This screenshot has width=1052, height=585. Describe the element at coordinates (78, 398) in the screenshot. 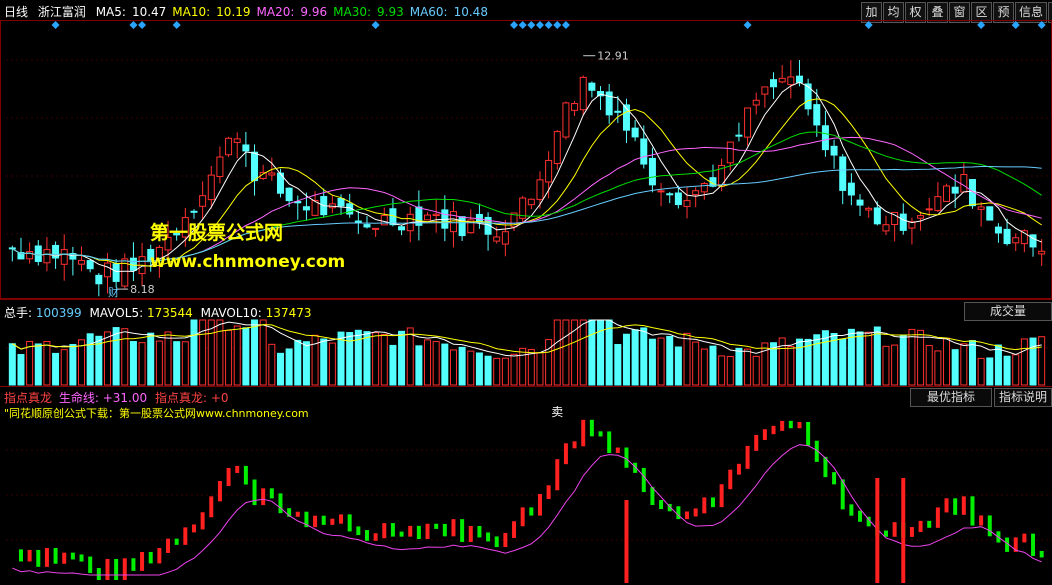

I see `life-line-label: 生命线:` at that location.